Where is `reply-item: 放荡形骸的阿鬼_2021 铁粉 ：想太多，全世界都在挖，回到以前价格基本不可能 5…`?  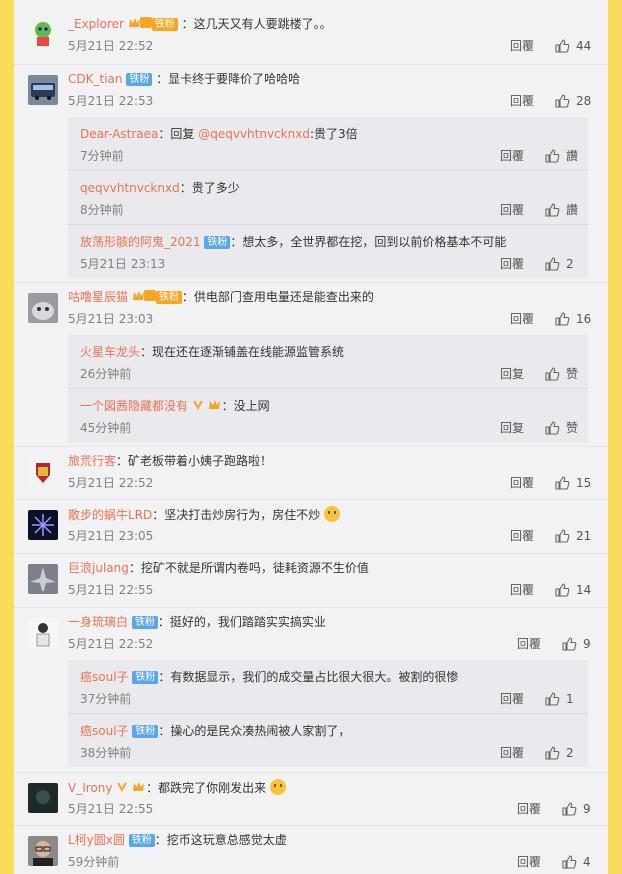 reply-item: 放荡形骸的阿鬼_2021 铁粉 ：想太多，全世界都在挖，回到以前价格基本不可能 5… is located at coordinates (328, 251).